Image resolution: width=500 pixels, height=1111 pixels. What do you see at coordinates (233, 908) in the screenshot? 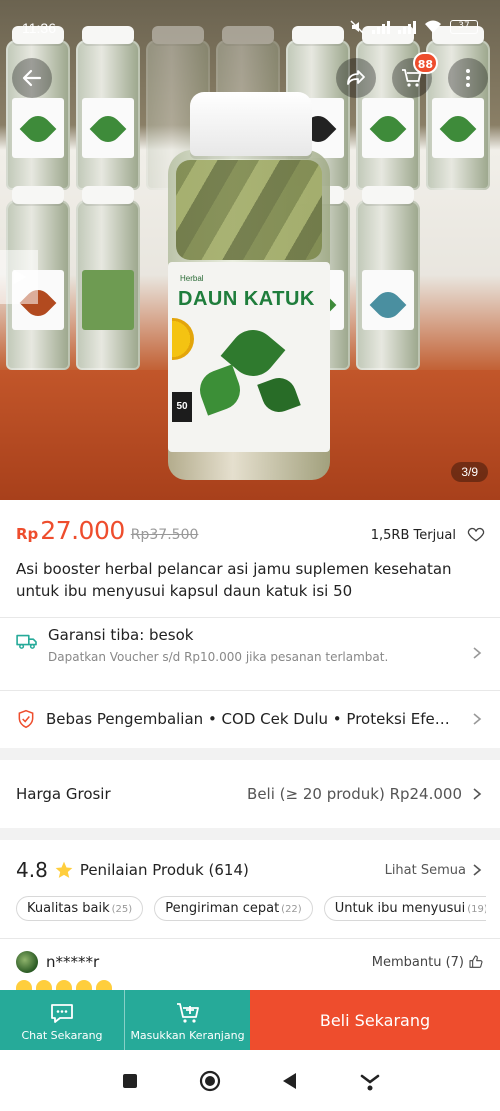
I see `review-tag-chip: Pengiriman cepat (22)` at bounding box center [233, 908].